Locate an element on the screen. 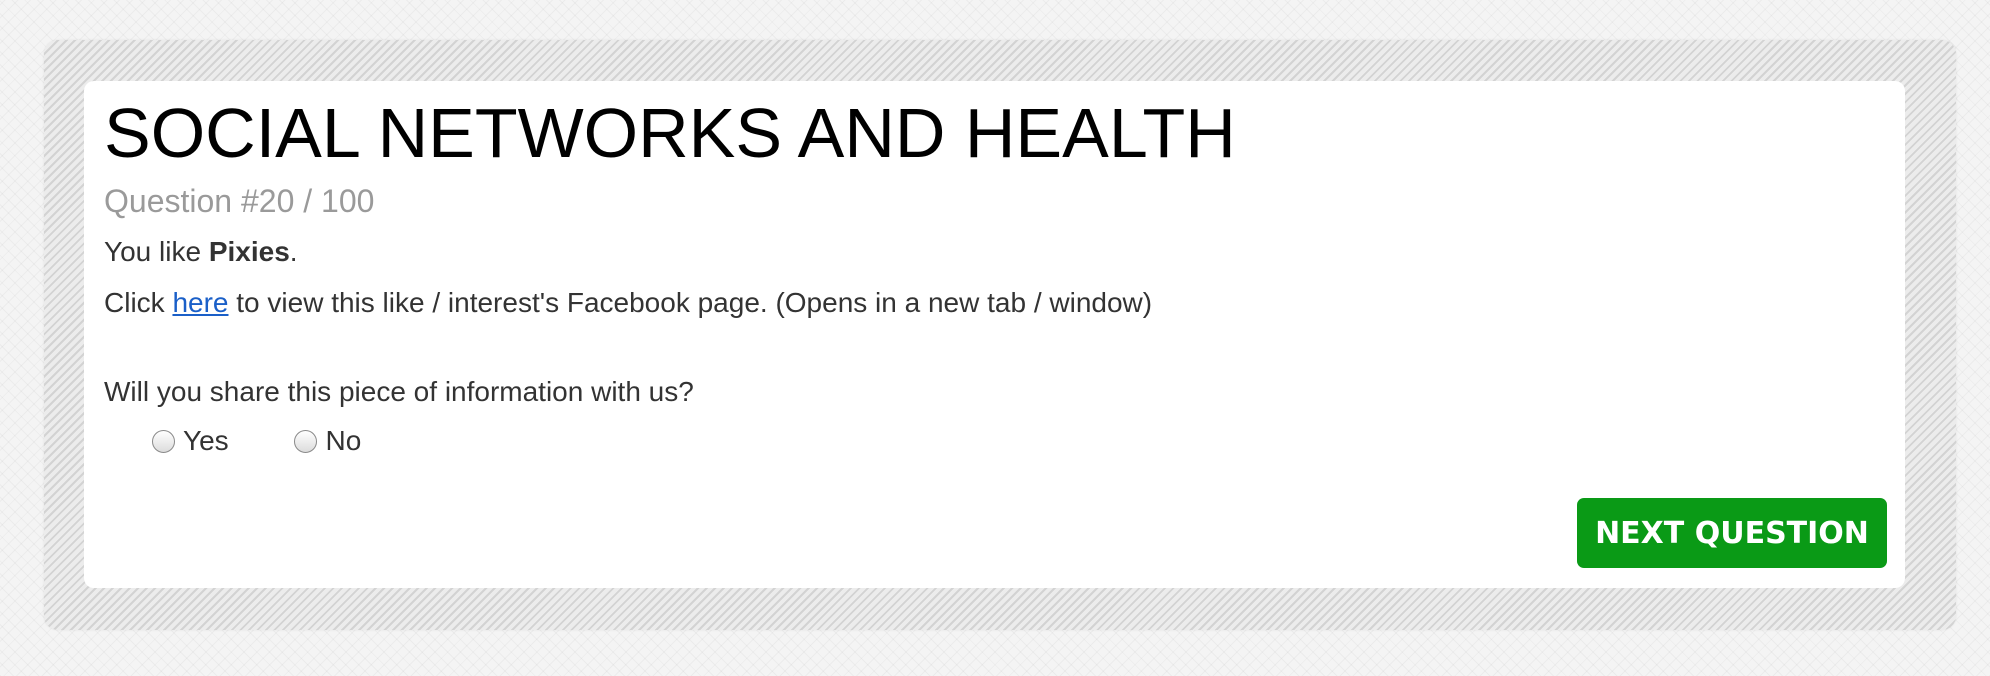 This screenshot has width=1990, height=676. like-suffix: . is located at coordinates (293, 251).